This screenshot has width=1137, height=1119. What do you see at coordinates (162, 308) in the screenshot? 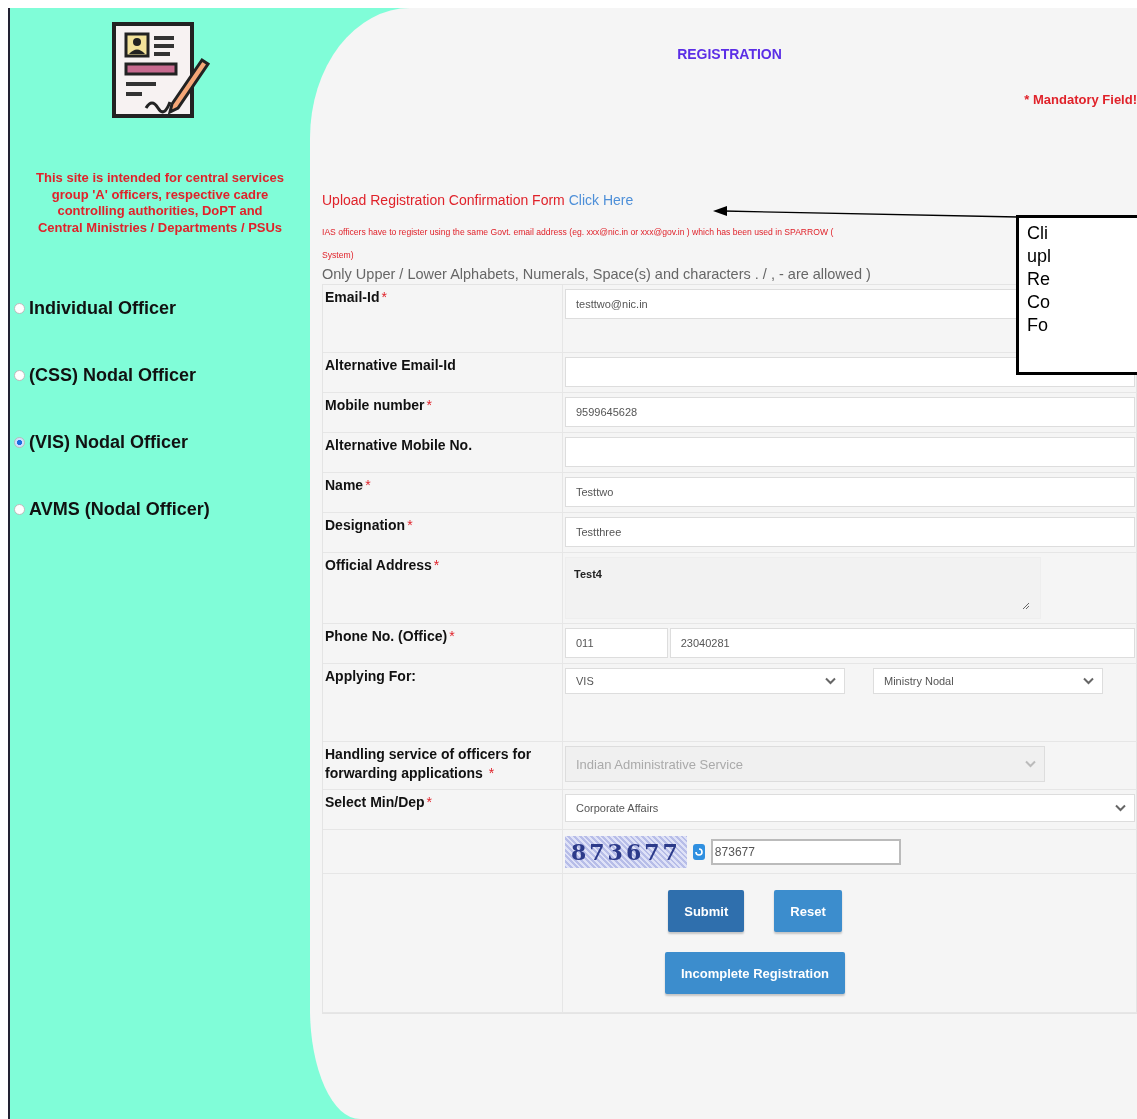
I see `role-radio-option: Individual Officer` at bounding box center [162, 308].